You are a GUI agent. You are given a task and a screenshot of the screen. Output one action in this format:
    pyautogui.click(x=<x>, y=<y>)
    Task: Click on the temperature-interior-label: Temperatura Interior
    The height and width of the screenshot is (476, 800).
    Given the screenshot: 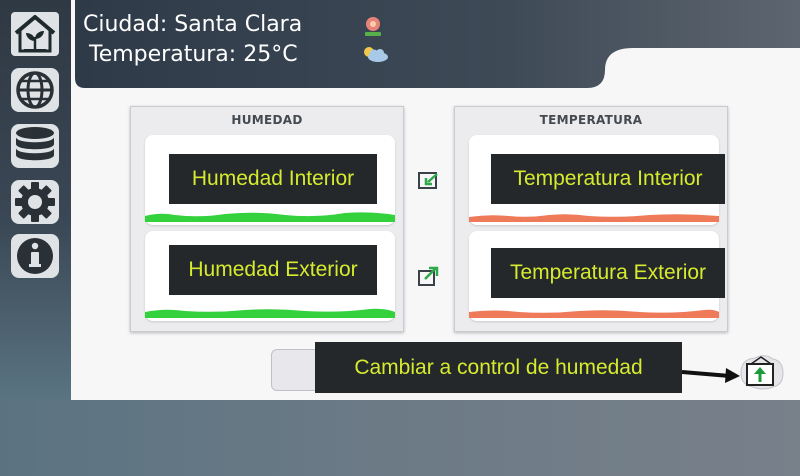 What is the action you would take?
    pyautogui.click(x=608, y=179)
    